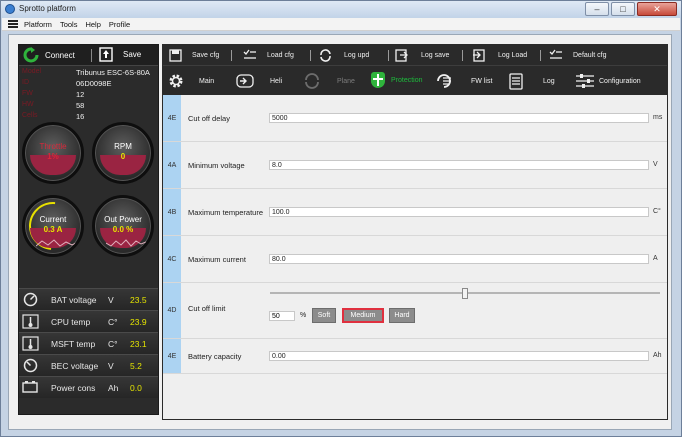 This screenshot has width=682, height=437. What do you see at coordinates (312, 81) in the screenshot?
I see `plane-icon` at bounding box center [312, 81].